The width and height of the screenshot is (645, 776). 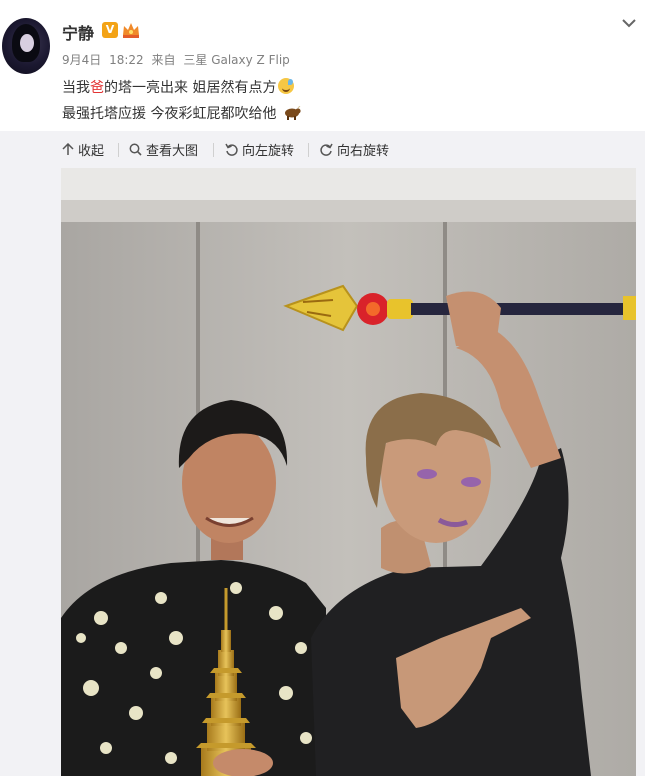 I want to click on rotate-right-button: 向右旋转, so click(x=354, y=149).